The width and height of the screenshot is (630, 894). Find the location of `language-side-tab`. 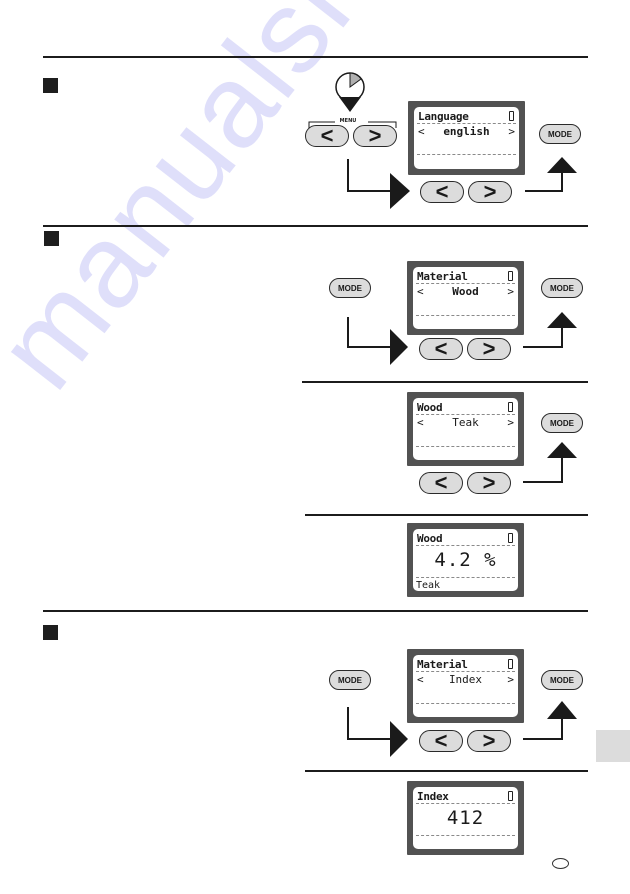

language-side-tab is located at coordinates (613, 746).